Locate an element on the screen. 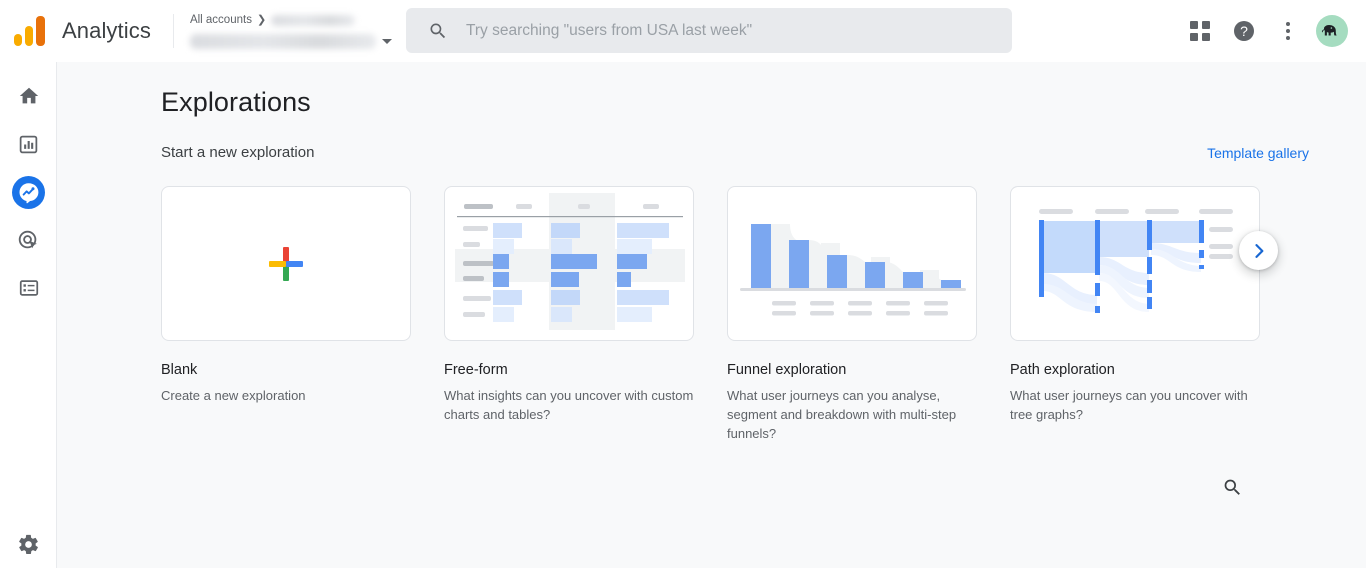 This screenshot has height=568, width=1366. chevron-right-icon is located at coordinates (1258, 250).